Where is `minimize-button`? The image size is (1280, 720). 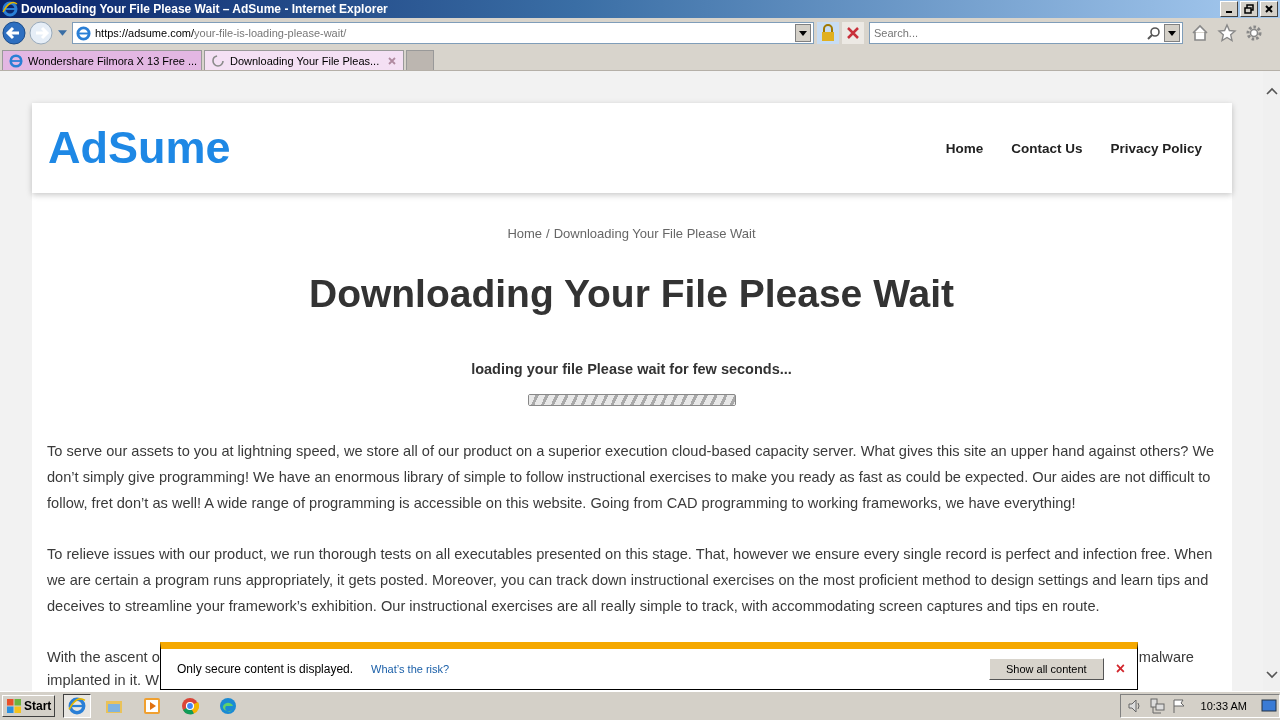 minimize-button is located at coordinates (1229, 9).